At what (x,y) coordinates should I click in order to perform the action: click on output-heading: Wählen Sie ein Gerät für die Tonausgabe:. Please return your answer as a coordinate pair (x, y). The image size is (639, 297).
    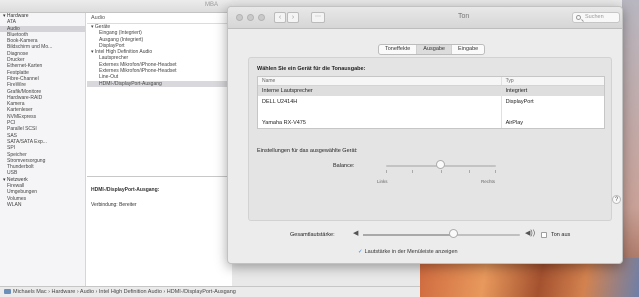
    Looking at the image, I should click on (311, 69).